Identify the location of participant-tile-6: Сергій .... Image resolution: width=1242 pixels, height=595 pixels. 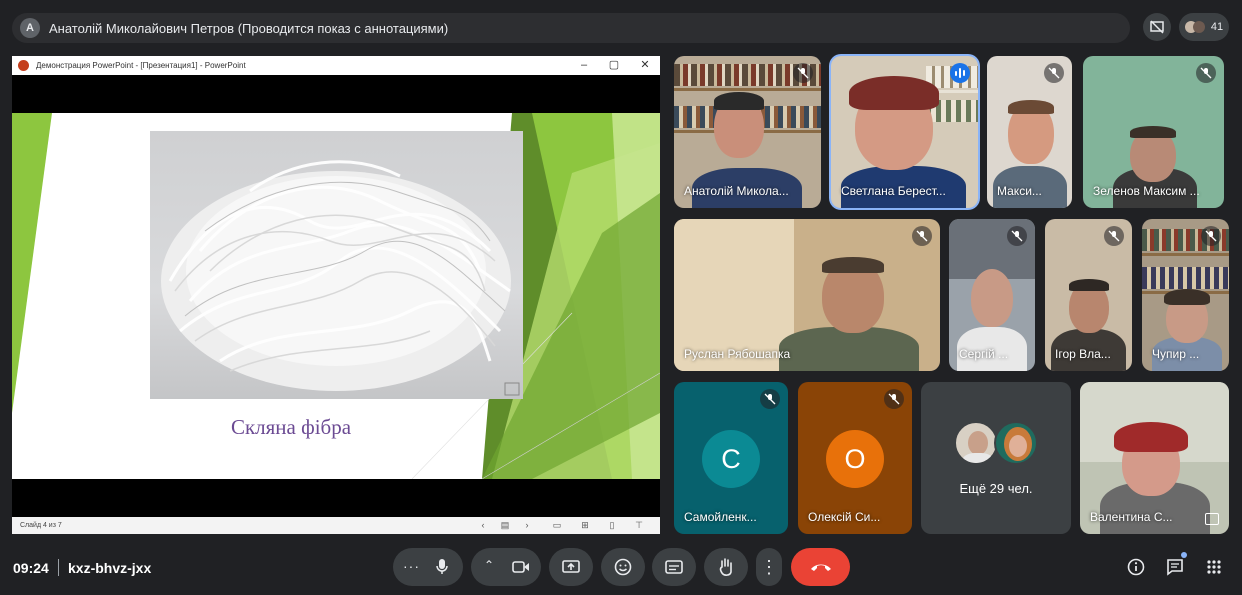
(992, 295).